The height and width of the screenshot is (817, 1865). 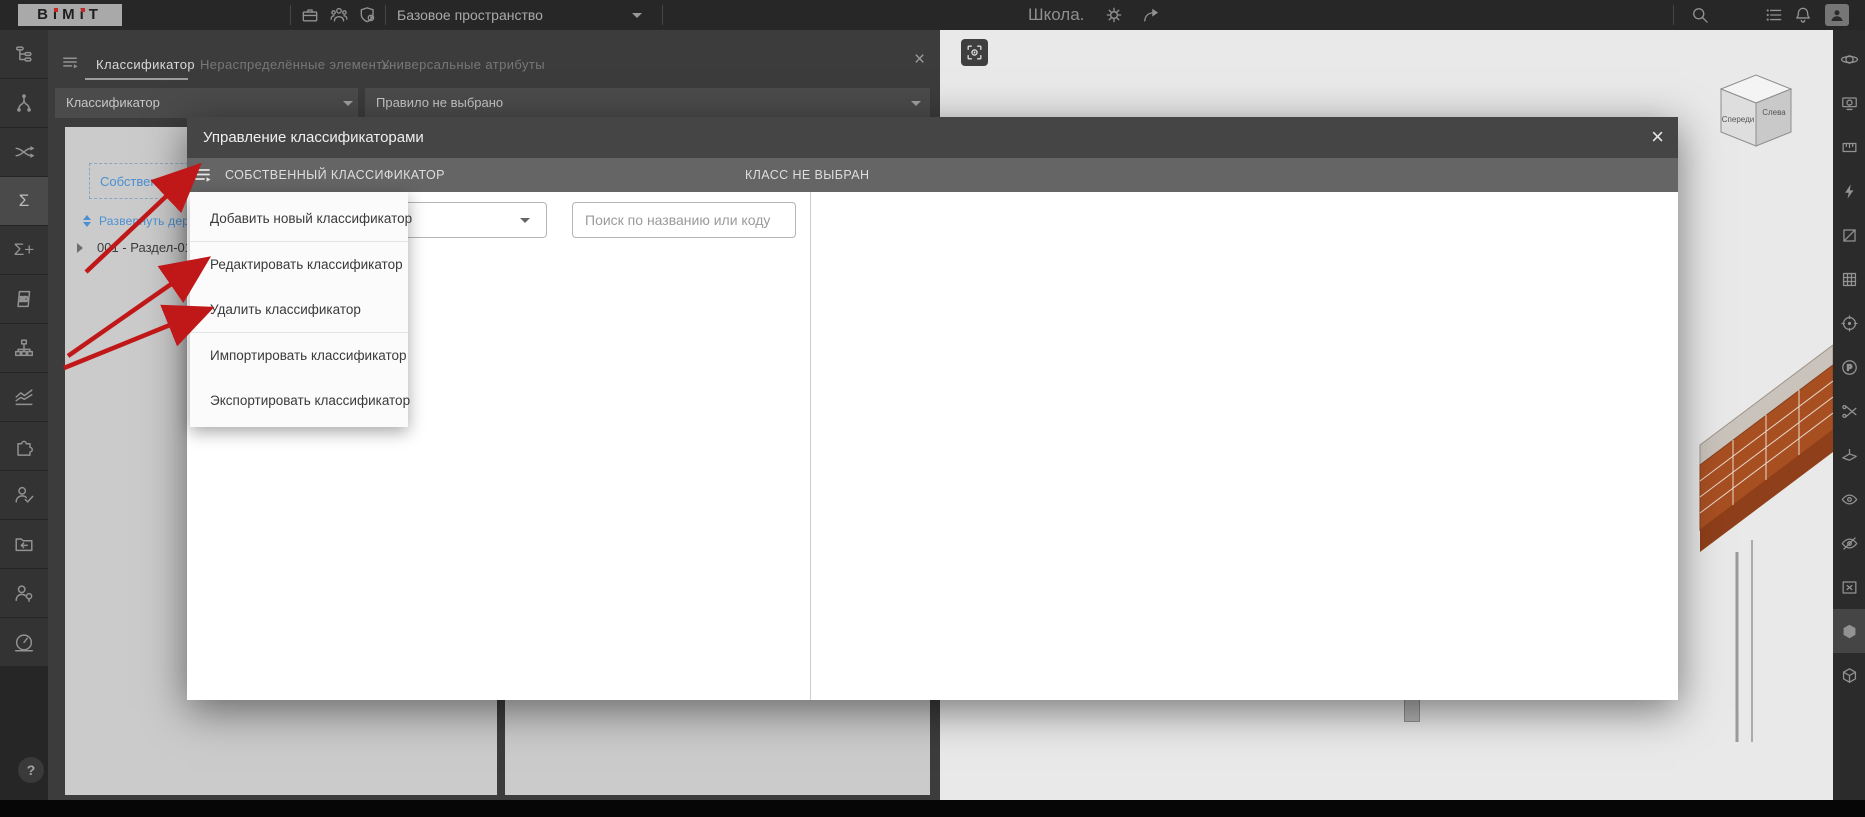 I want to click on panel-close-button: ×, so click(x=919, y=59).